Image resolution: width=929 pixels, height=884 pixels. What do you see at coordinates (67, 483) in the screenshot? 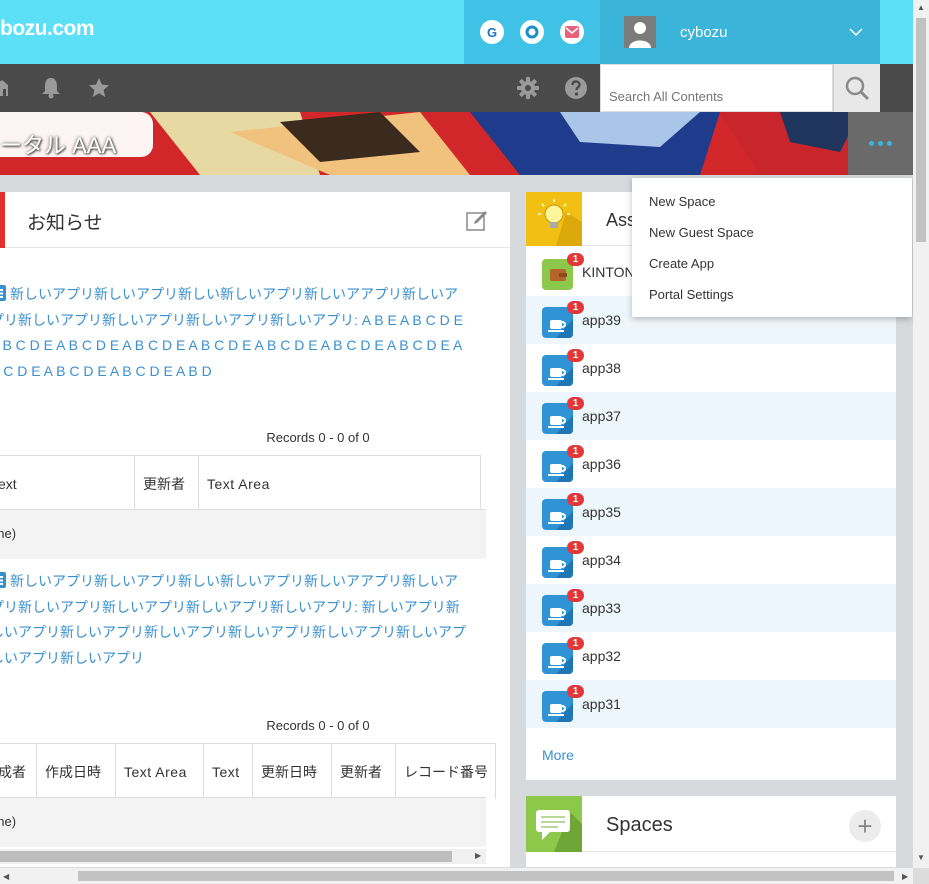
I see `column-header: ext` at bounding box center [67, 483].